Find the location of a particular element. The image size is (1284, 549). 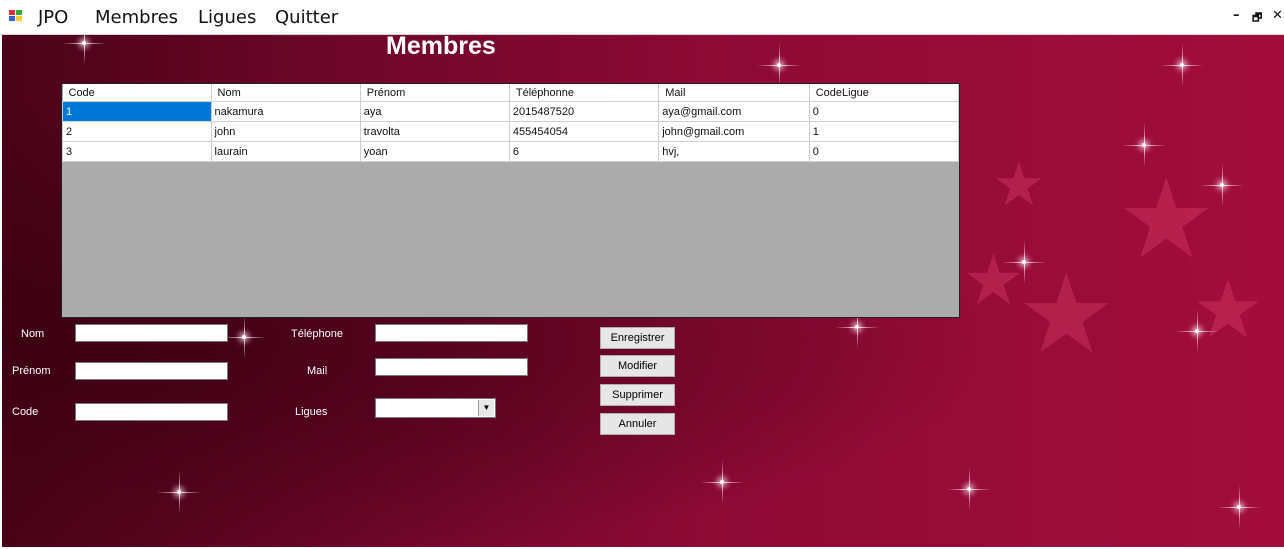

edit-button: Modifier is located at coordinates (637, 366).